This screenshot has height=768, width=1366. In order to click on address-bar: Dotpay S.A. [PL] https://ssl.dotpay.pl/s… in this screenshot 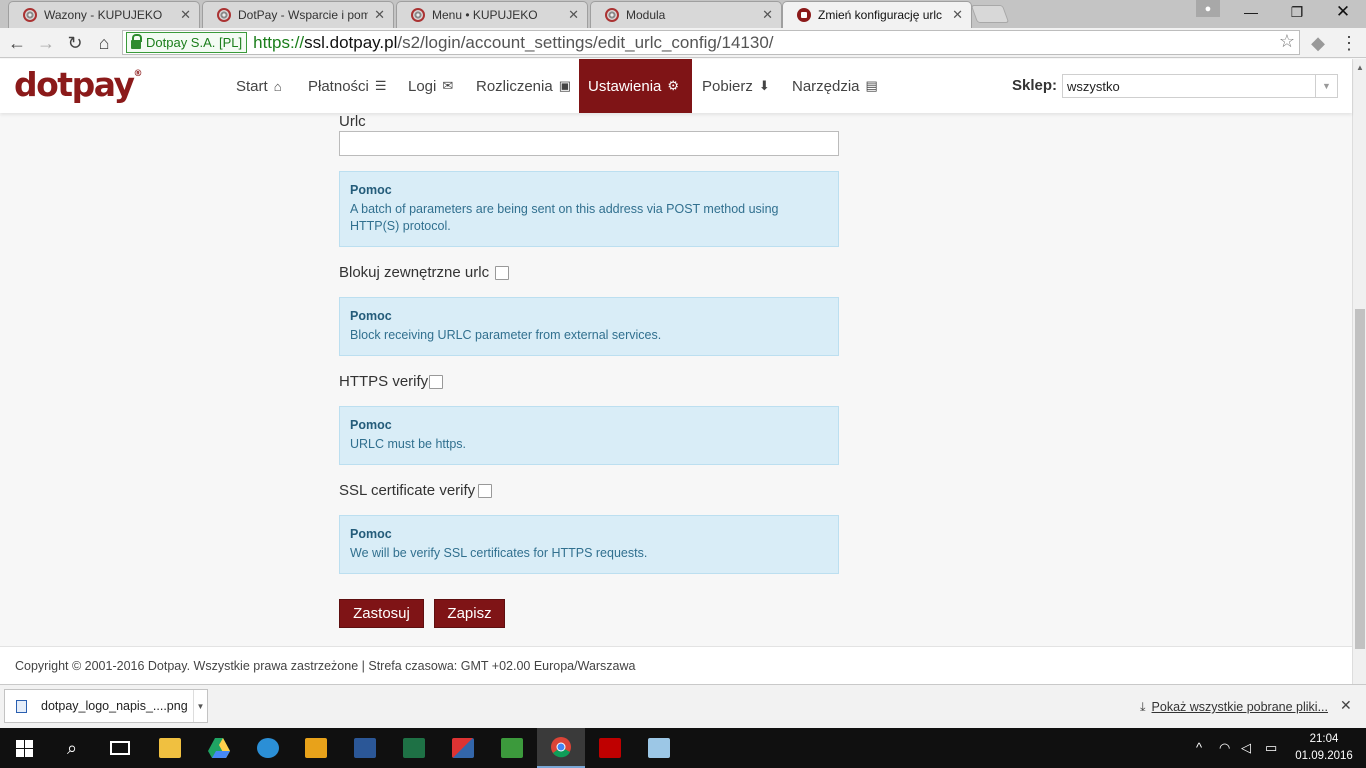, I will do `click(711, 42)`.